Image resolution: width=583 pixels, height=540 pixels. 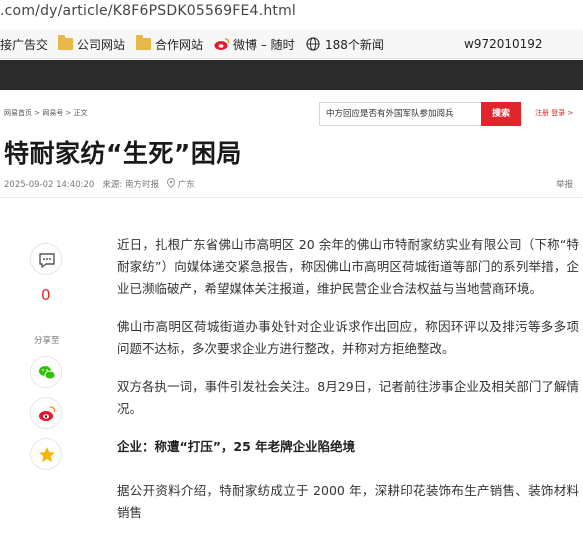 I want to click on bookmark-weibo: 微博 – 随时, so click(x=254, y=44).